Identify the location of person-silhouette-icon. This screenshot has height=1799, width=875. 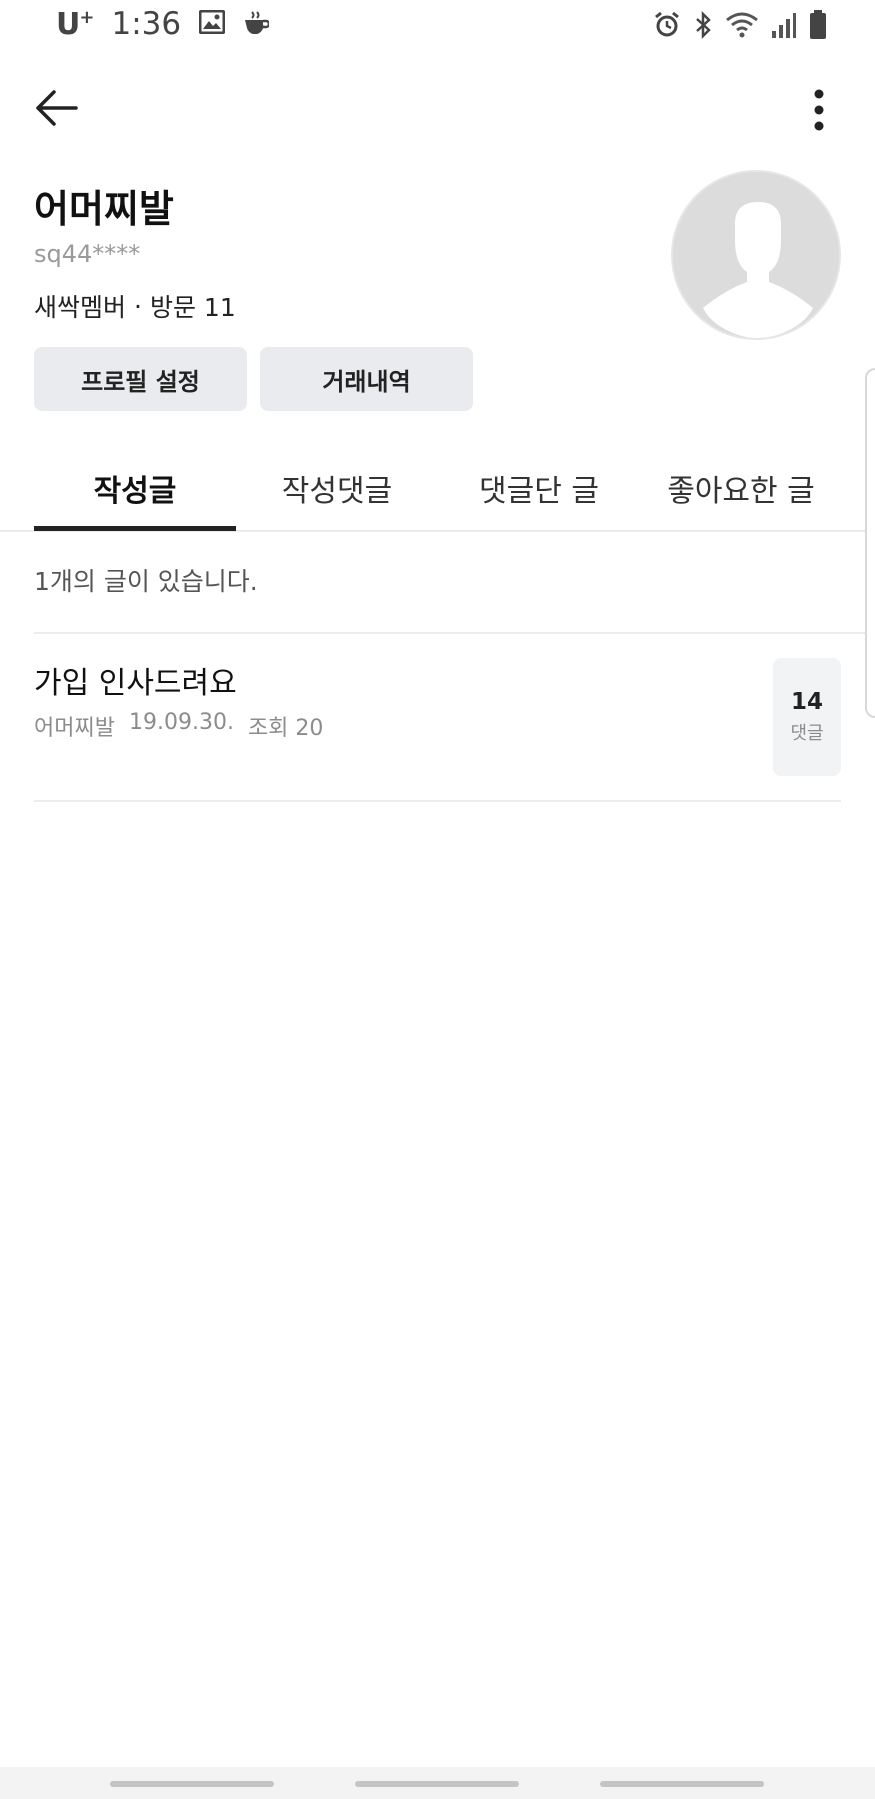
(756, 255).